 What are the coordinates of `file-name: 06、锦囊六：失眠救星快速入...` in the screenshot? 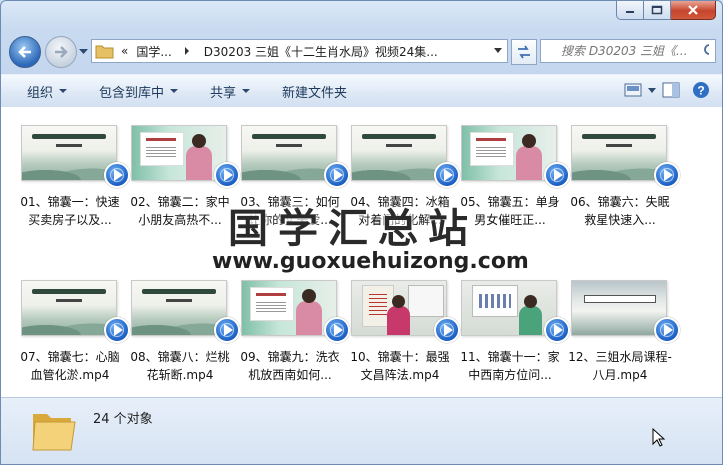 It's located at (620, 211).